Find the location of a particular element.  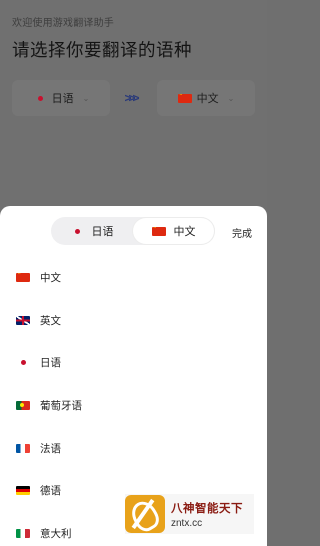

watermark: 八神智能天下 zntx.cc is located at coordinates (189, 514).